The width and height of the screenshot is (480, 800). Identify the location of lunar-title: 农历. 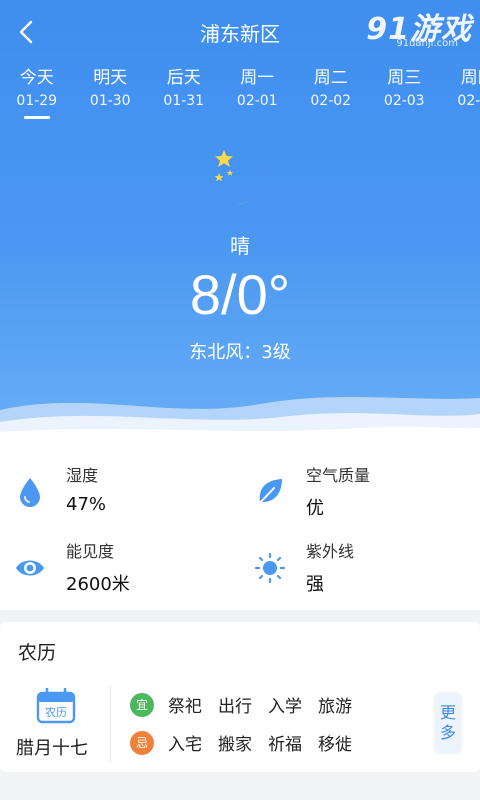
(37, 653).